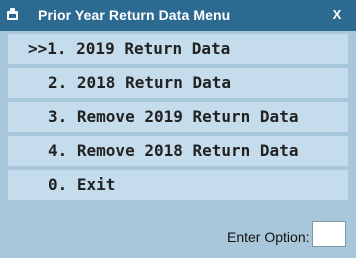 The height and width of the screenshot is (258, 356). I want to click on title-bar: Prior Year Return Data Menu X, so click(178, 15).